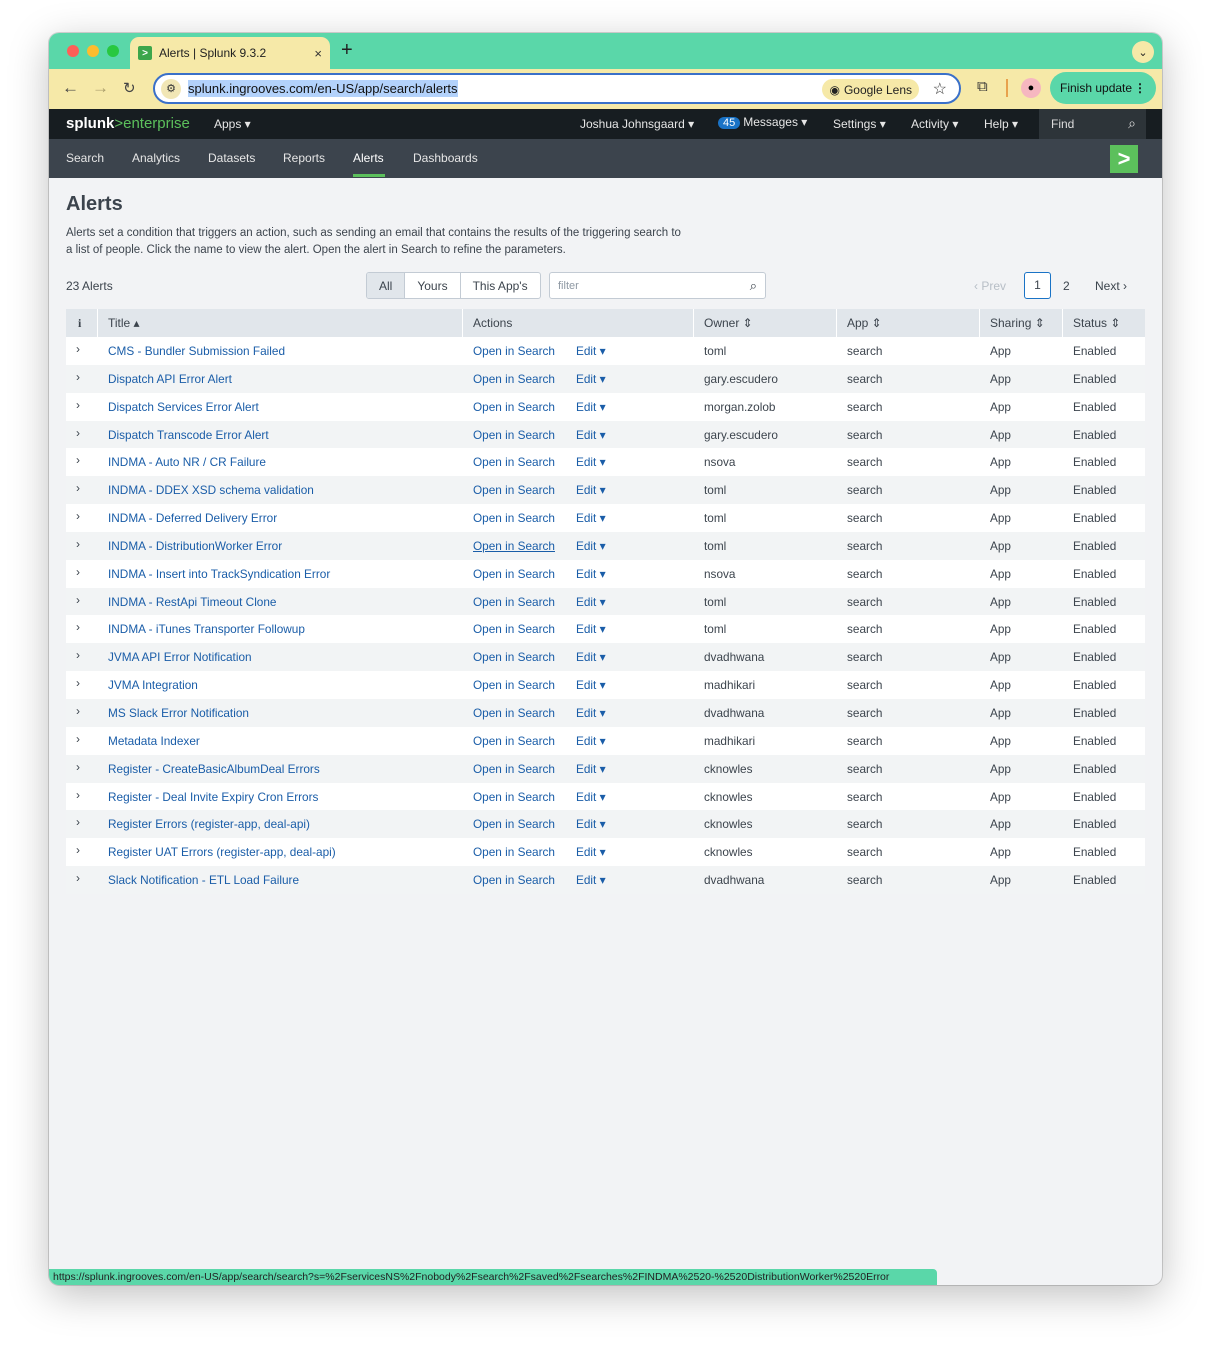  I want to click on sharing-column-header: Sharing ⇕, so click(1017, 323).